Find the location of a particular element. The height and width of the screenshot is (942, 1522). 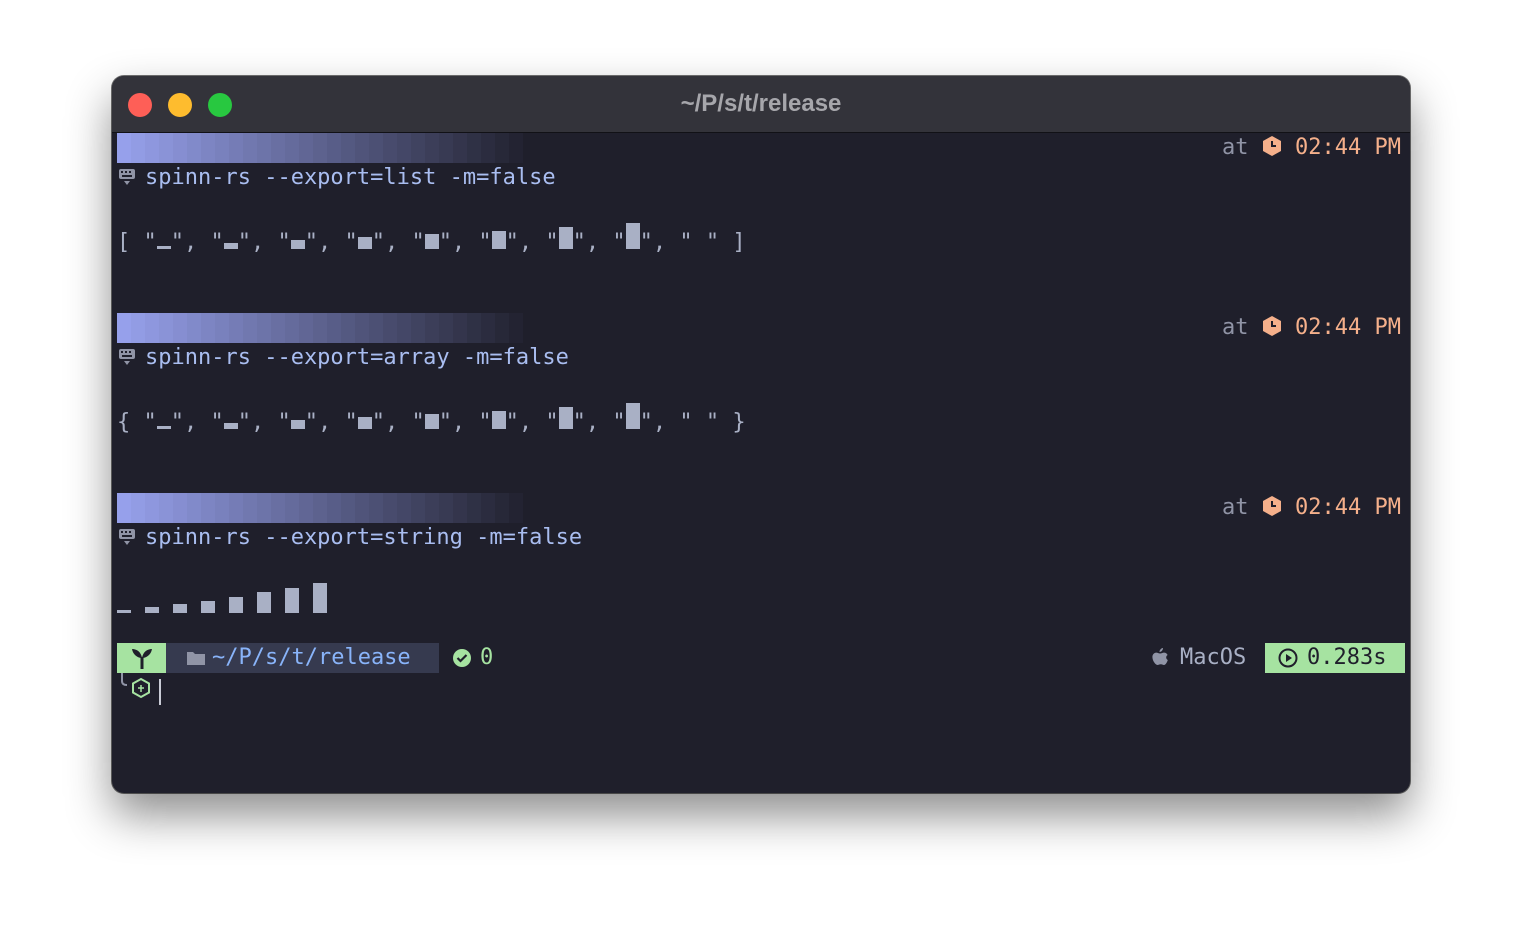

nodejs-hex-icon is located at coordinates (135, 686).